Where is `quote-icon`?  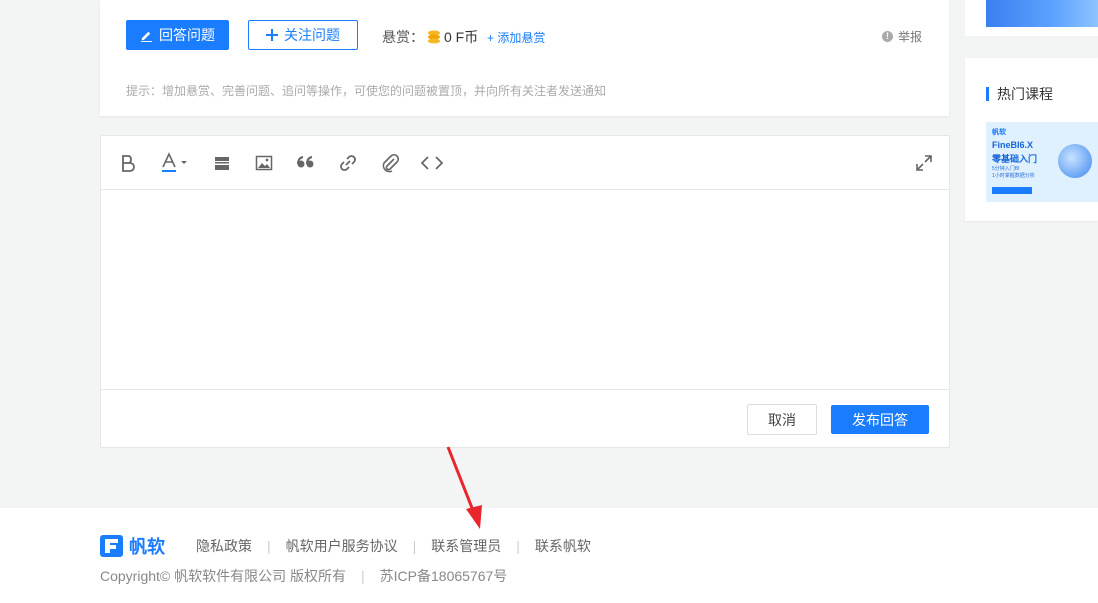 quote-icon is located at coordinates (306, 163).